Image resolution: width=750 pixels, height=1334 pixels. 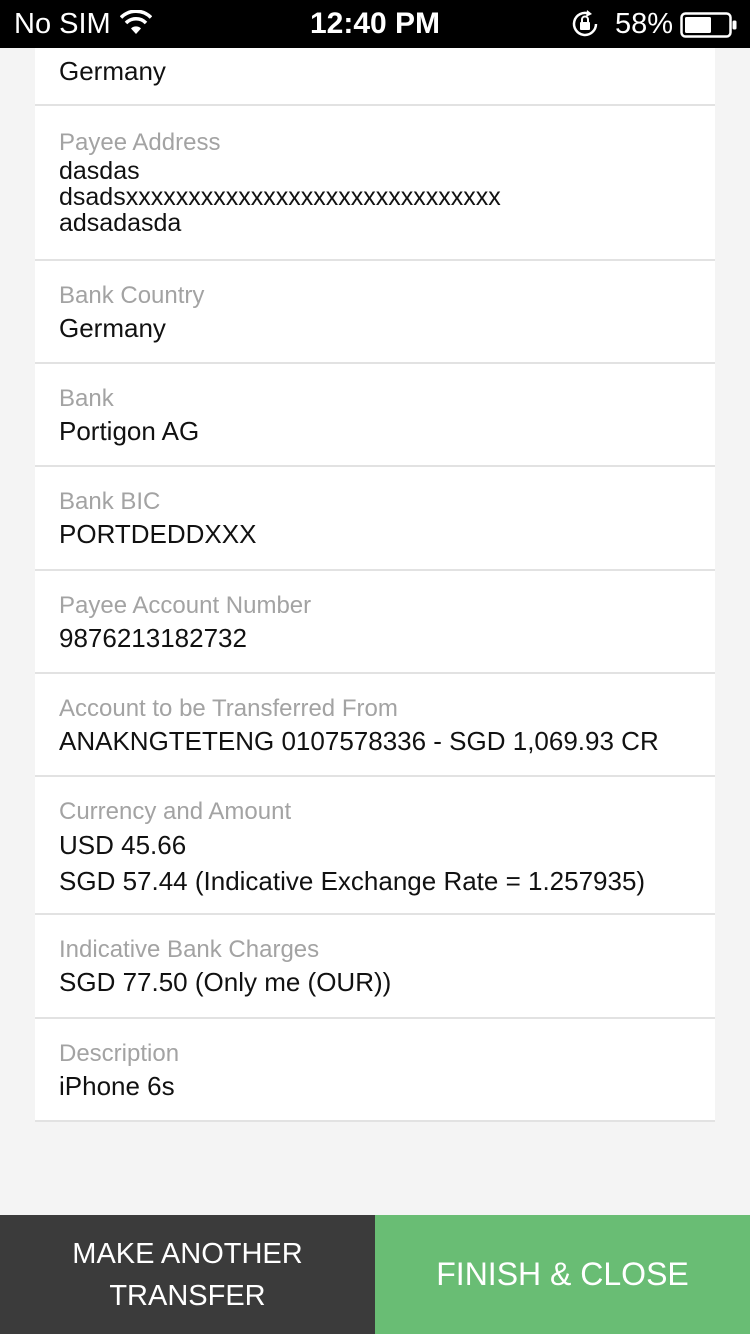 What do you see at coordinates (585, 28) in the screenshot?
I see `rotation-lock-icon` at bounding box center [585, 28].